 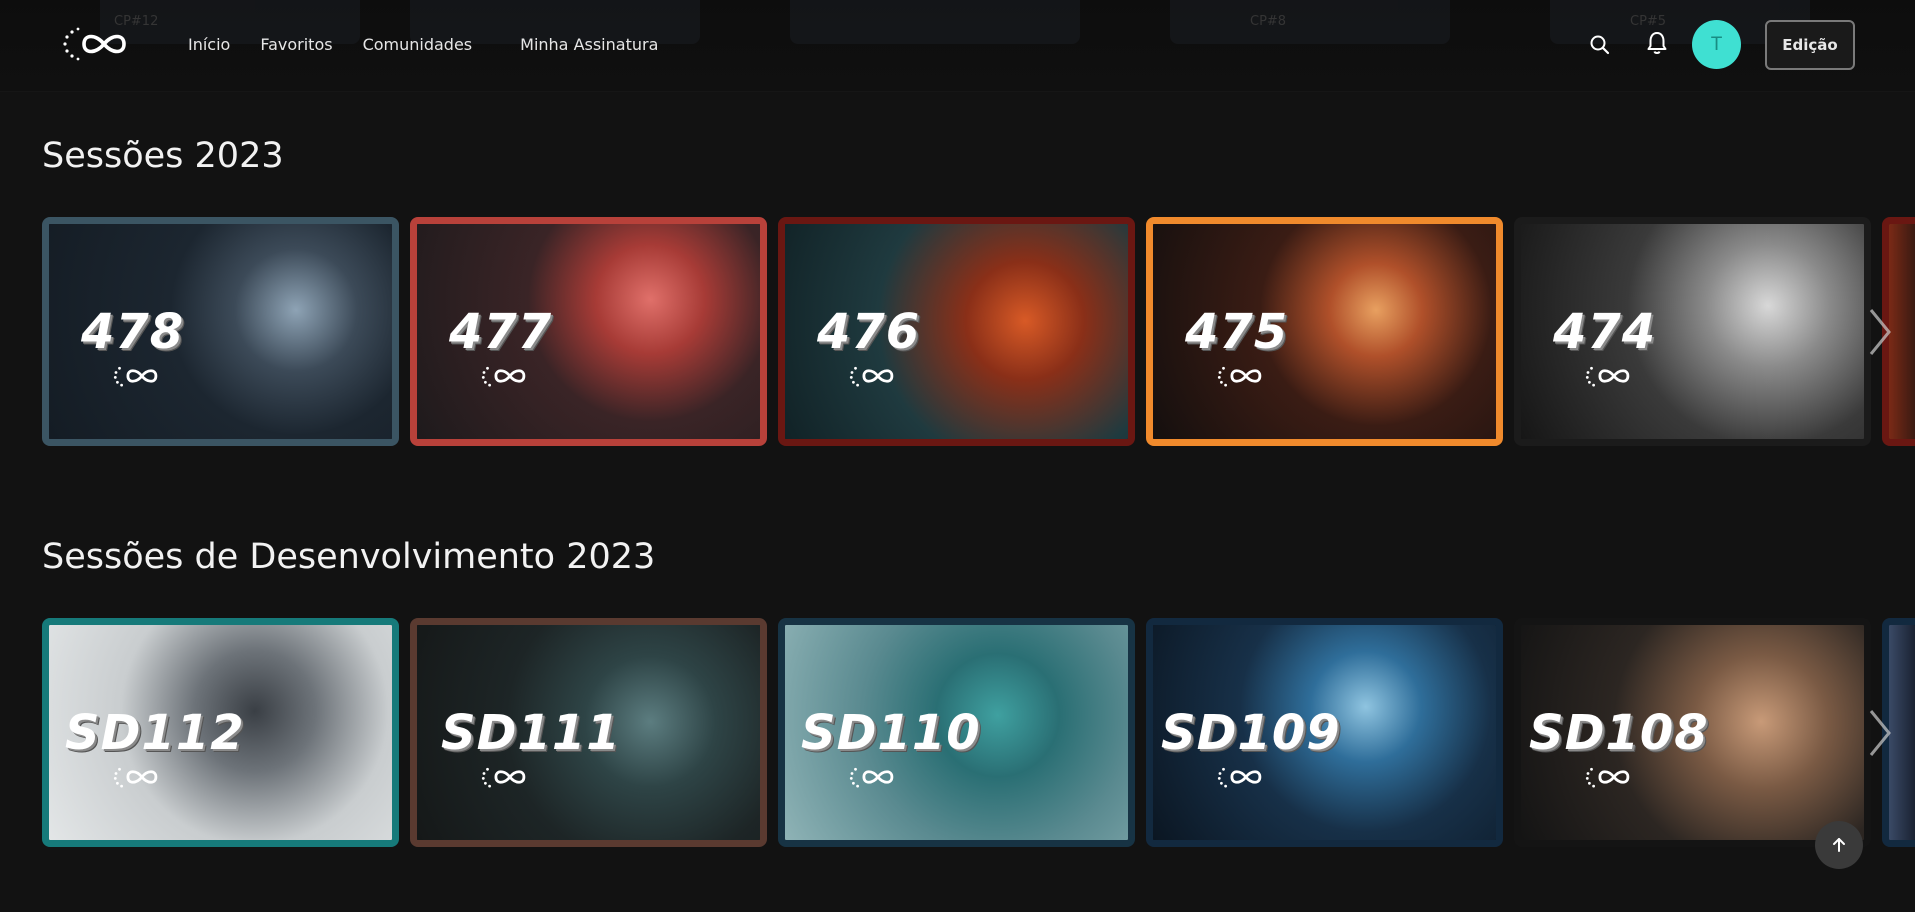 I want to click on session-card-478: 478, so click(x=220, y=331).